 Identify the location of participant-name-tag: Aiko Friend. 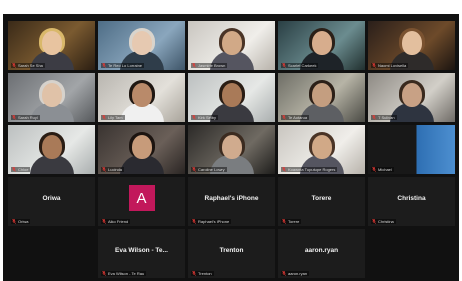
(116, 221).